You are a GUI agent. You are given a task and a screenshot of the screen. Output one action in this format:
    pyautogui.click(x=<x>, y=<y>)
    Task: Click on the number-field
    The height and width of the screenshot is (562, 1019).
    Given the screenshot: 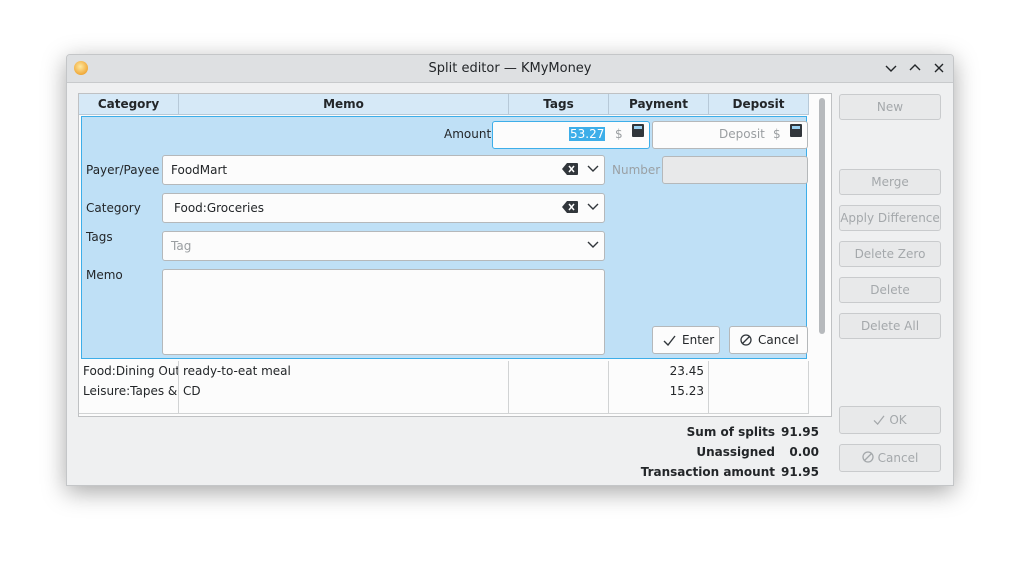 What is the action you would take?
    pyautogui.click(x=735, y=170)
    